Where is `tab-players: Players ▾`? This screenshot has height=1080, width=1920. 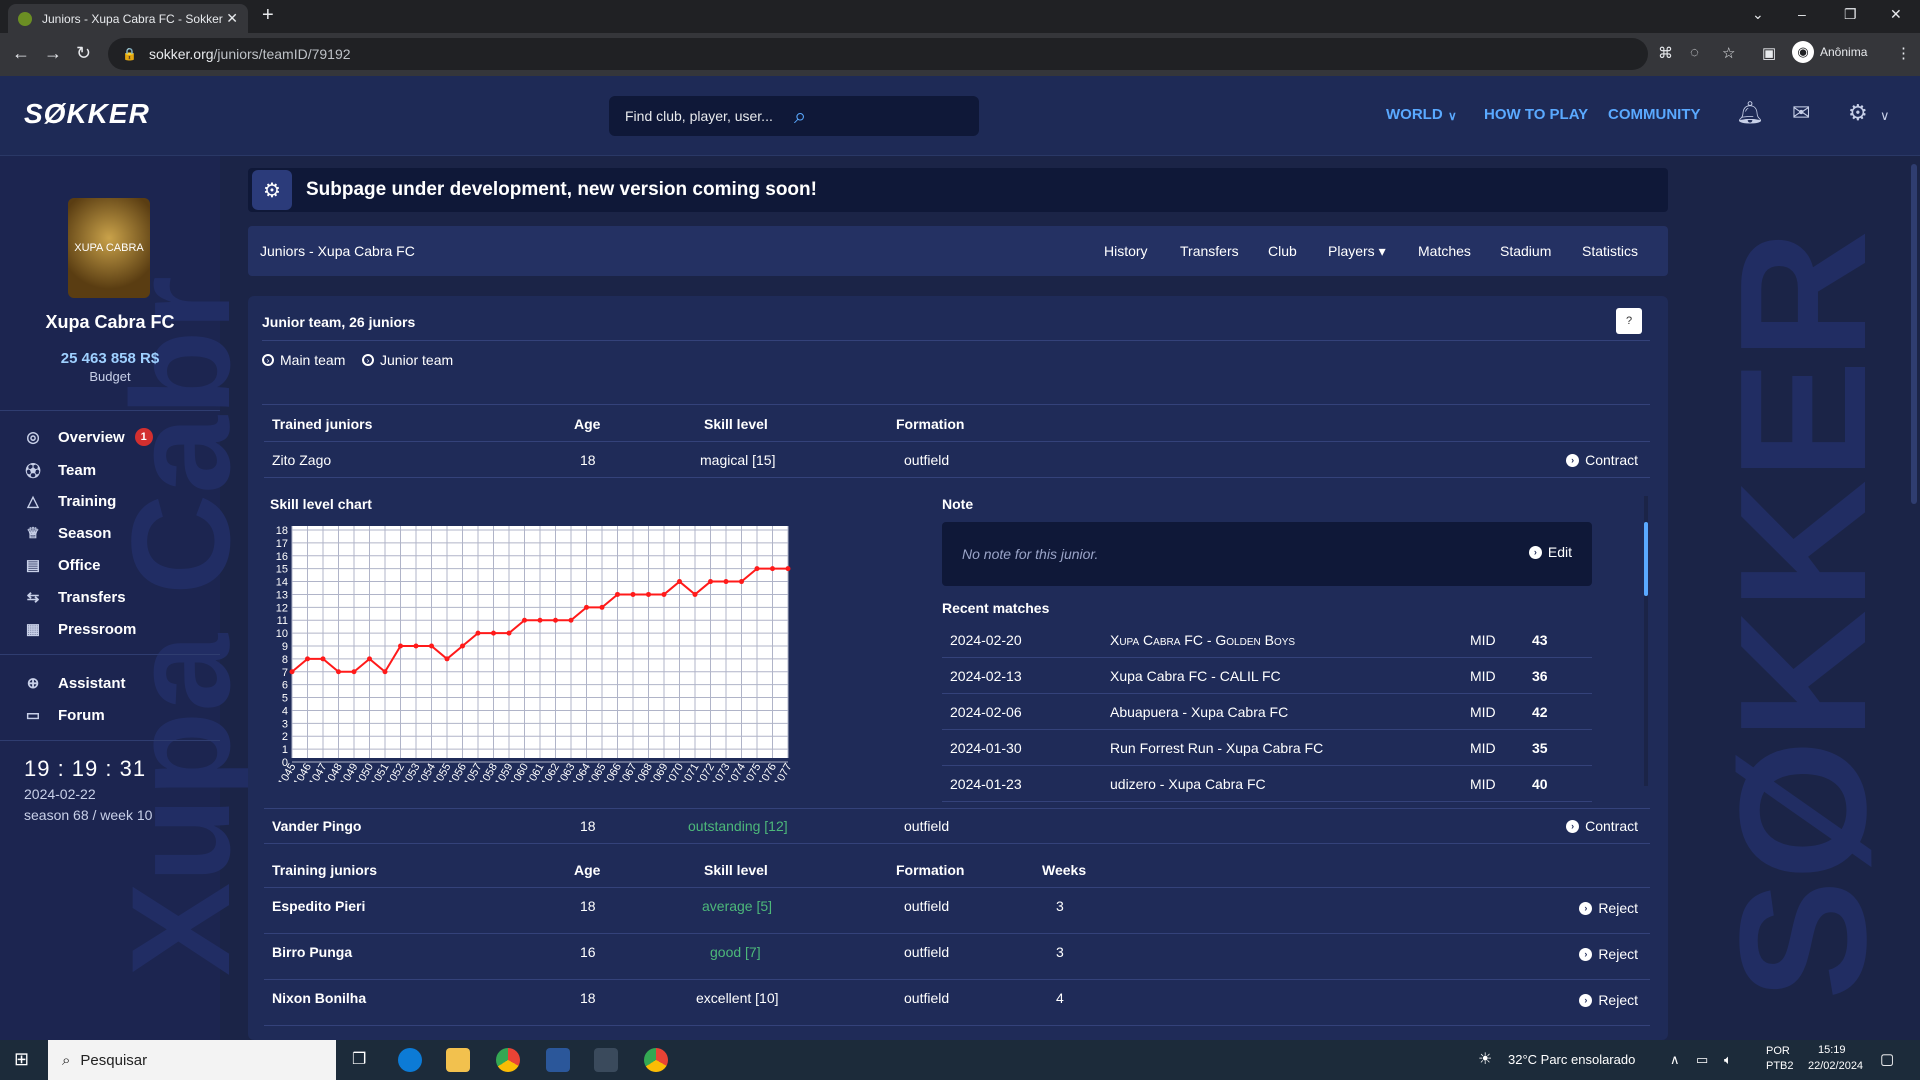
tab-players: Players ▾ is located at coordinates (1357, 251).